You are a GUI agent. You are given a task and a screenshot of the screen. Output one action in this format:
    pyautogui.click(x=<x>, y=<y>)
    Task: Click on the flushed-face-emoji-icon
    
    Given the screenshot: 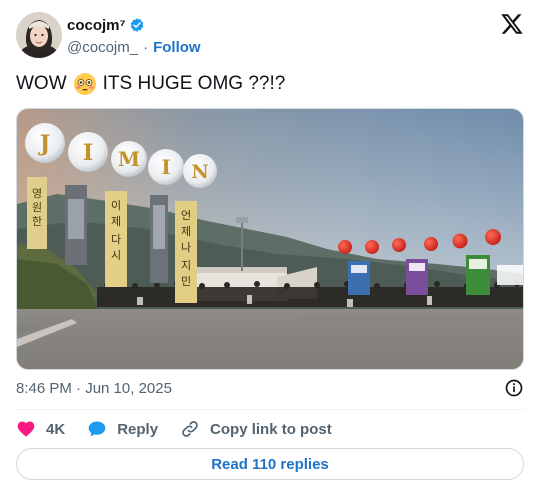 What is the action you would take?
    pyautogui.click(x=84, y=84)
    